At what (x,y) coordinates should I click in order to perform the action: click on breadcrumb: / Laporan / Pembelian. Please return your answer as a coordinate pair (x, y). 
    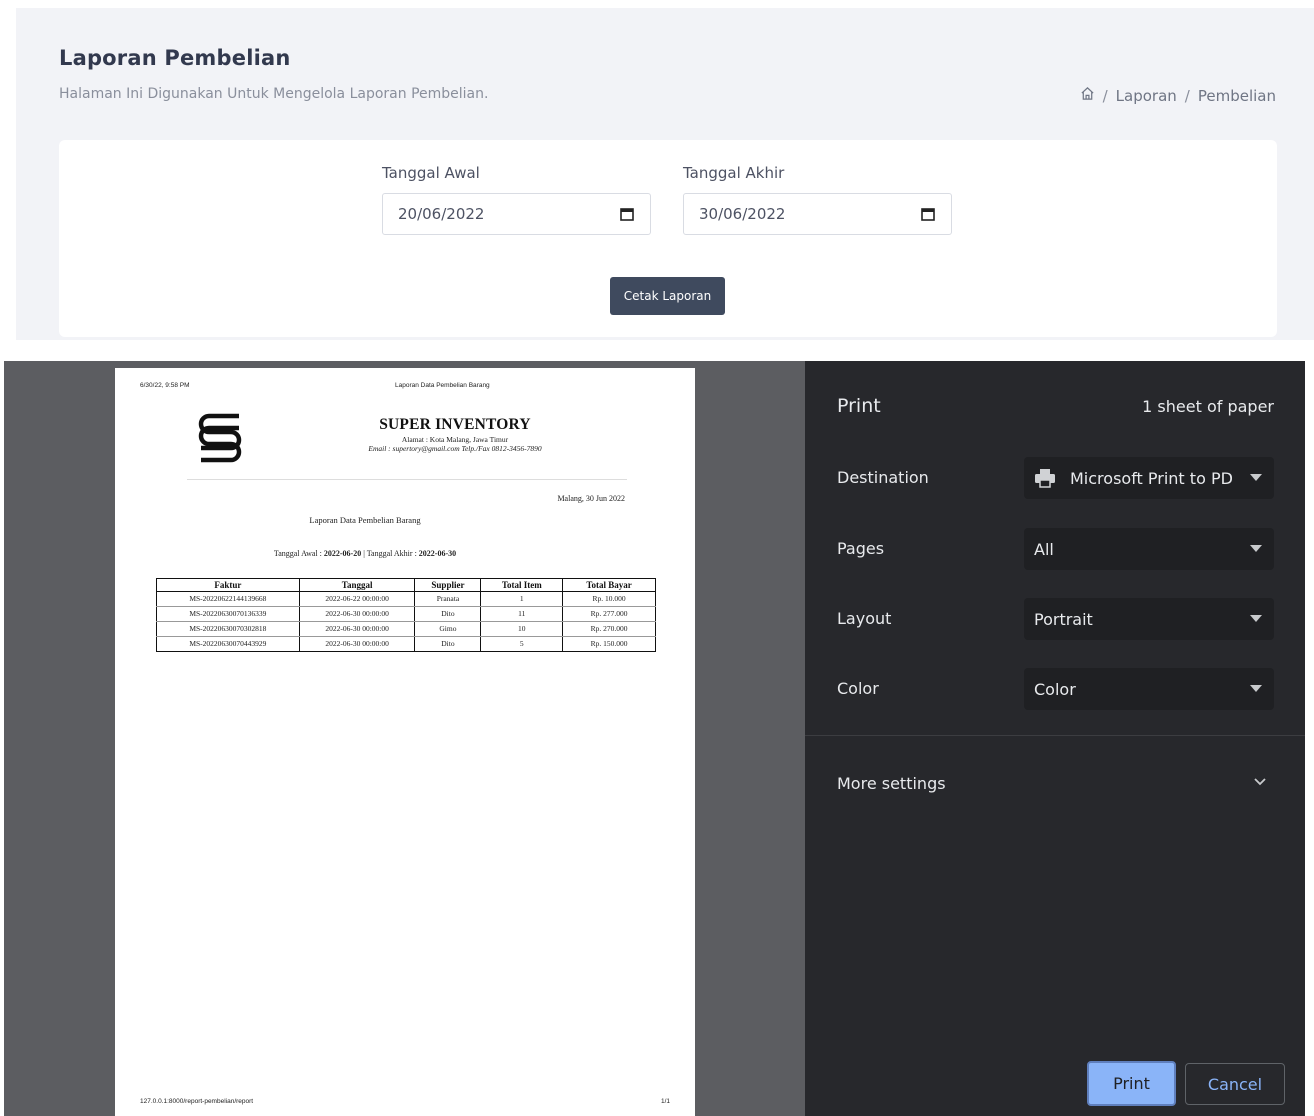
    Looking at the image, I should click on (1178, 95).